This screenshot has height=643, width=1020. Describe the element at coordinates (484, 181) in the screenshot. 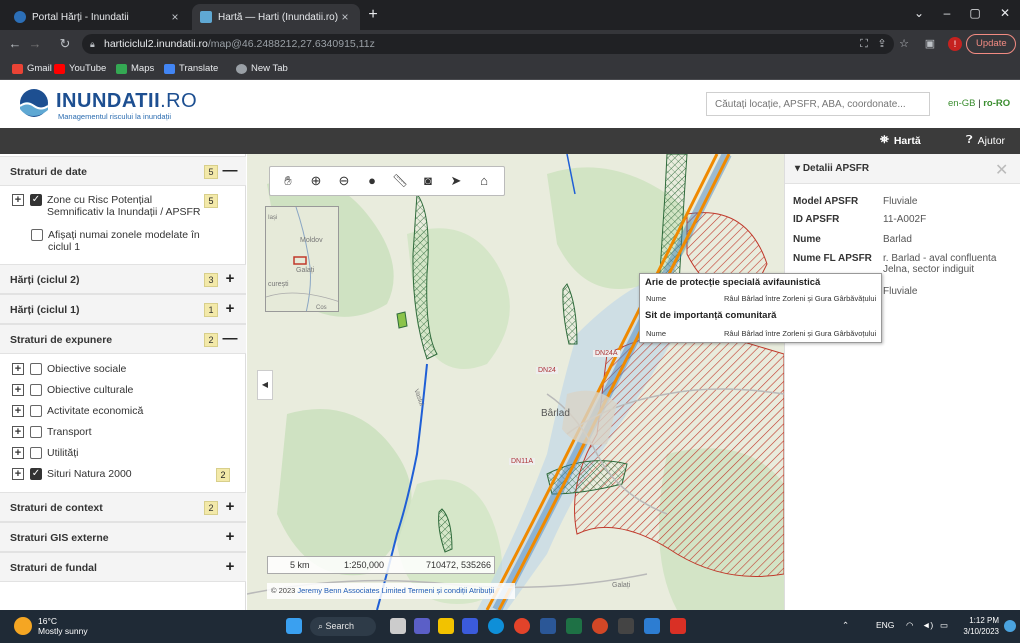

I see `home-icon: ⌂` at that location.